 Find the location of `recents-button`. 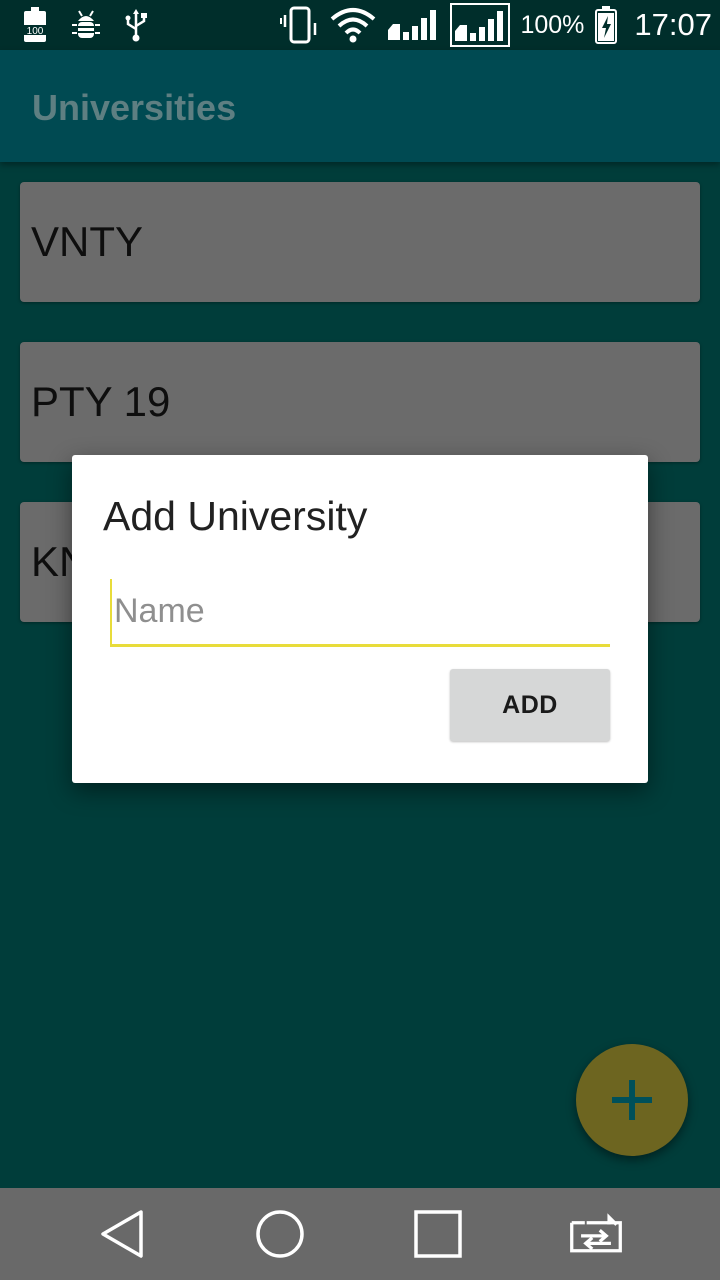

recents-button is located at coordinates (438, 1234).